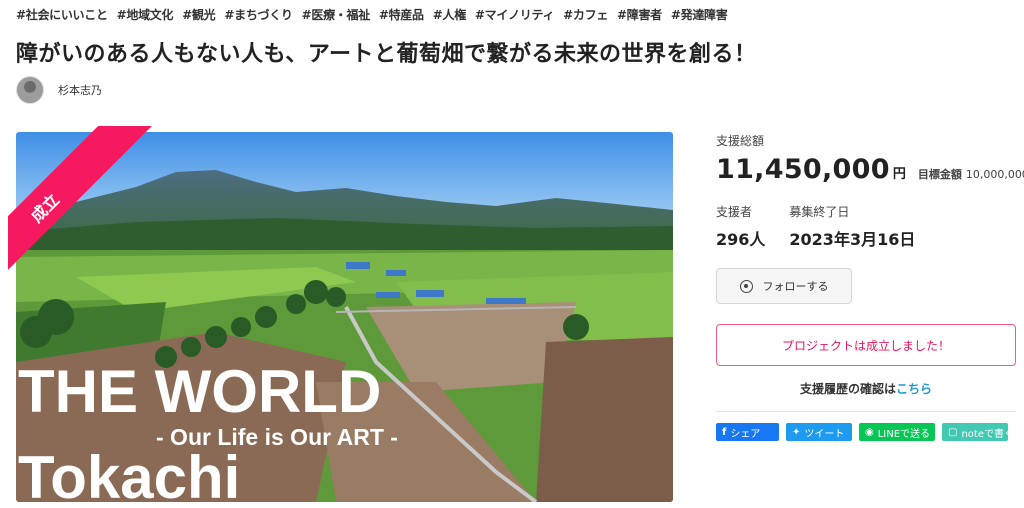 This screenshot has width=1024, height=508. Describe the element at coordinates (869, 432) in the screenshot. I see `line-icon: ◉` at that location.